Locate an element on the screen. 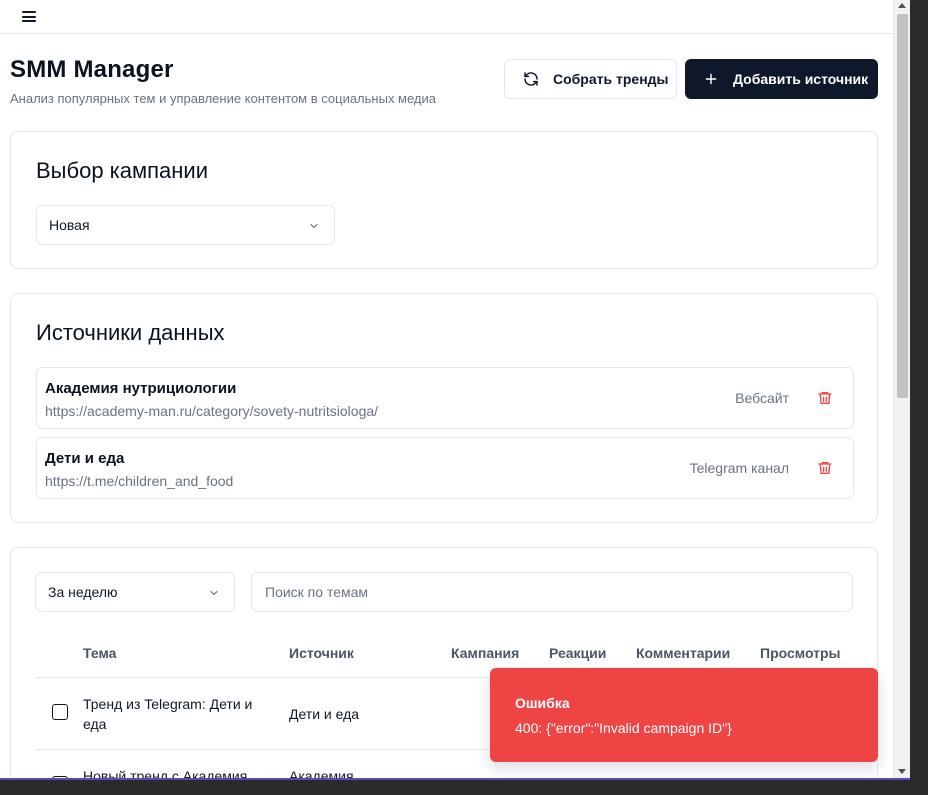  scroll-thumb is located at coordinates (902, 206).